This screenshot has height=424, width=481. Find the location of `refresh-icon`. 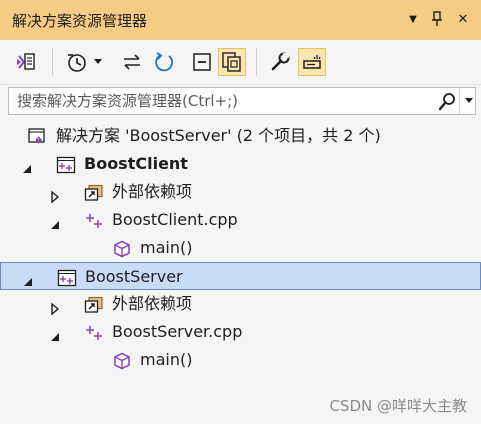

refresh-icon is located at coordinates (164, 62).